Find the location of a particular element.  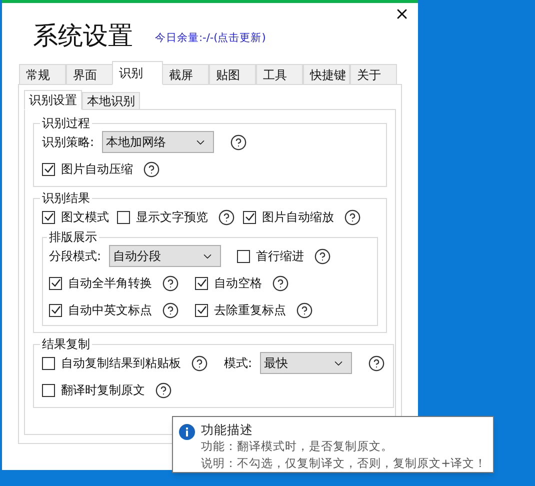

checkbox-label: 显示文字预览 is located at coordinates (172, 217).